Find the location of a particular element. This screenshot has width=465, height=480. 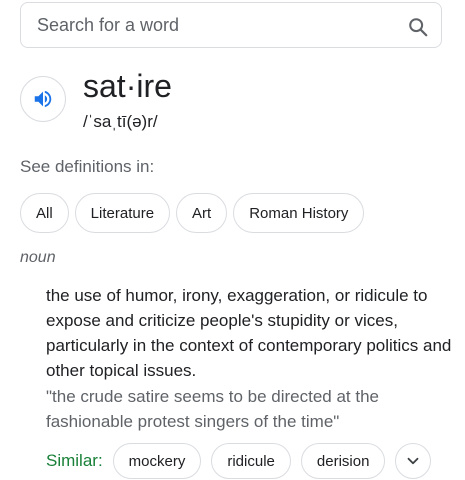

similar-word-ridicule: ridicule is located at coordinates (251, 461).